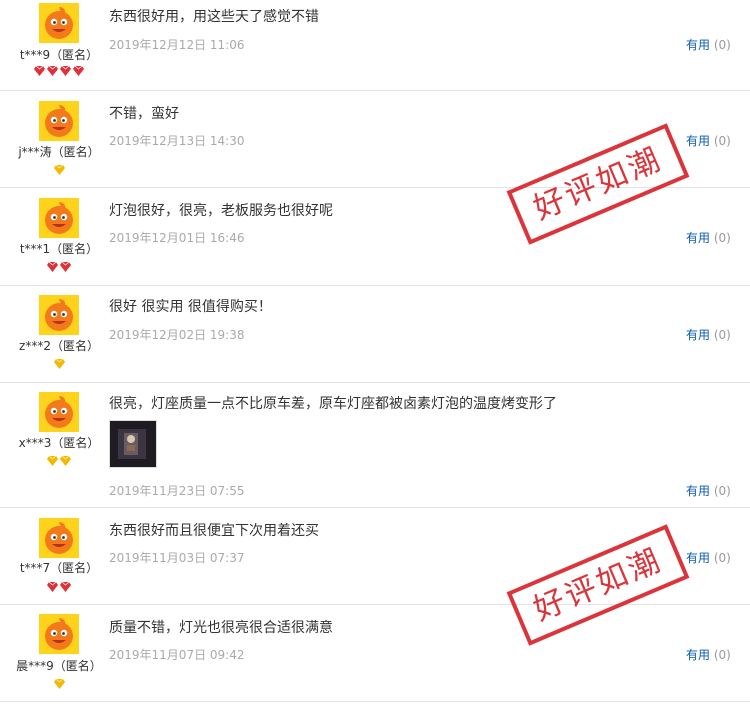  Describe the element at coordinates (177, 491) in the screenshot. I see `review-date: 2019年11月23日 07:55` at that location.